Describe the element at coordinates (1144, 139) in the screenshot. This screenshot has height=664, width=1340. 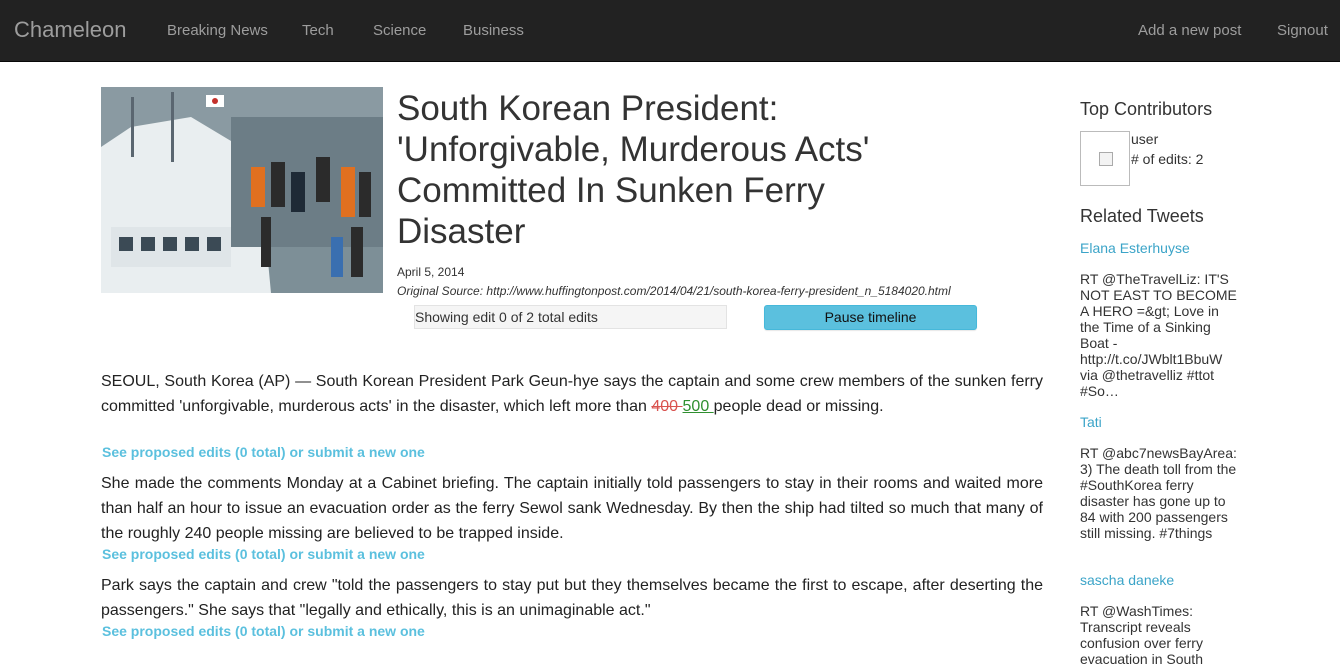
I see `contributor-name: user` at that location.